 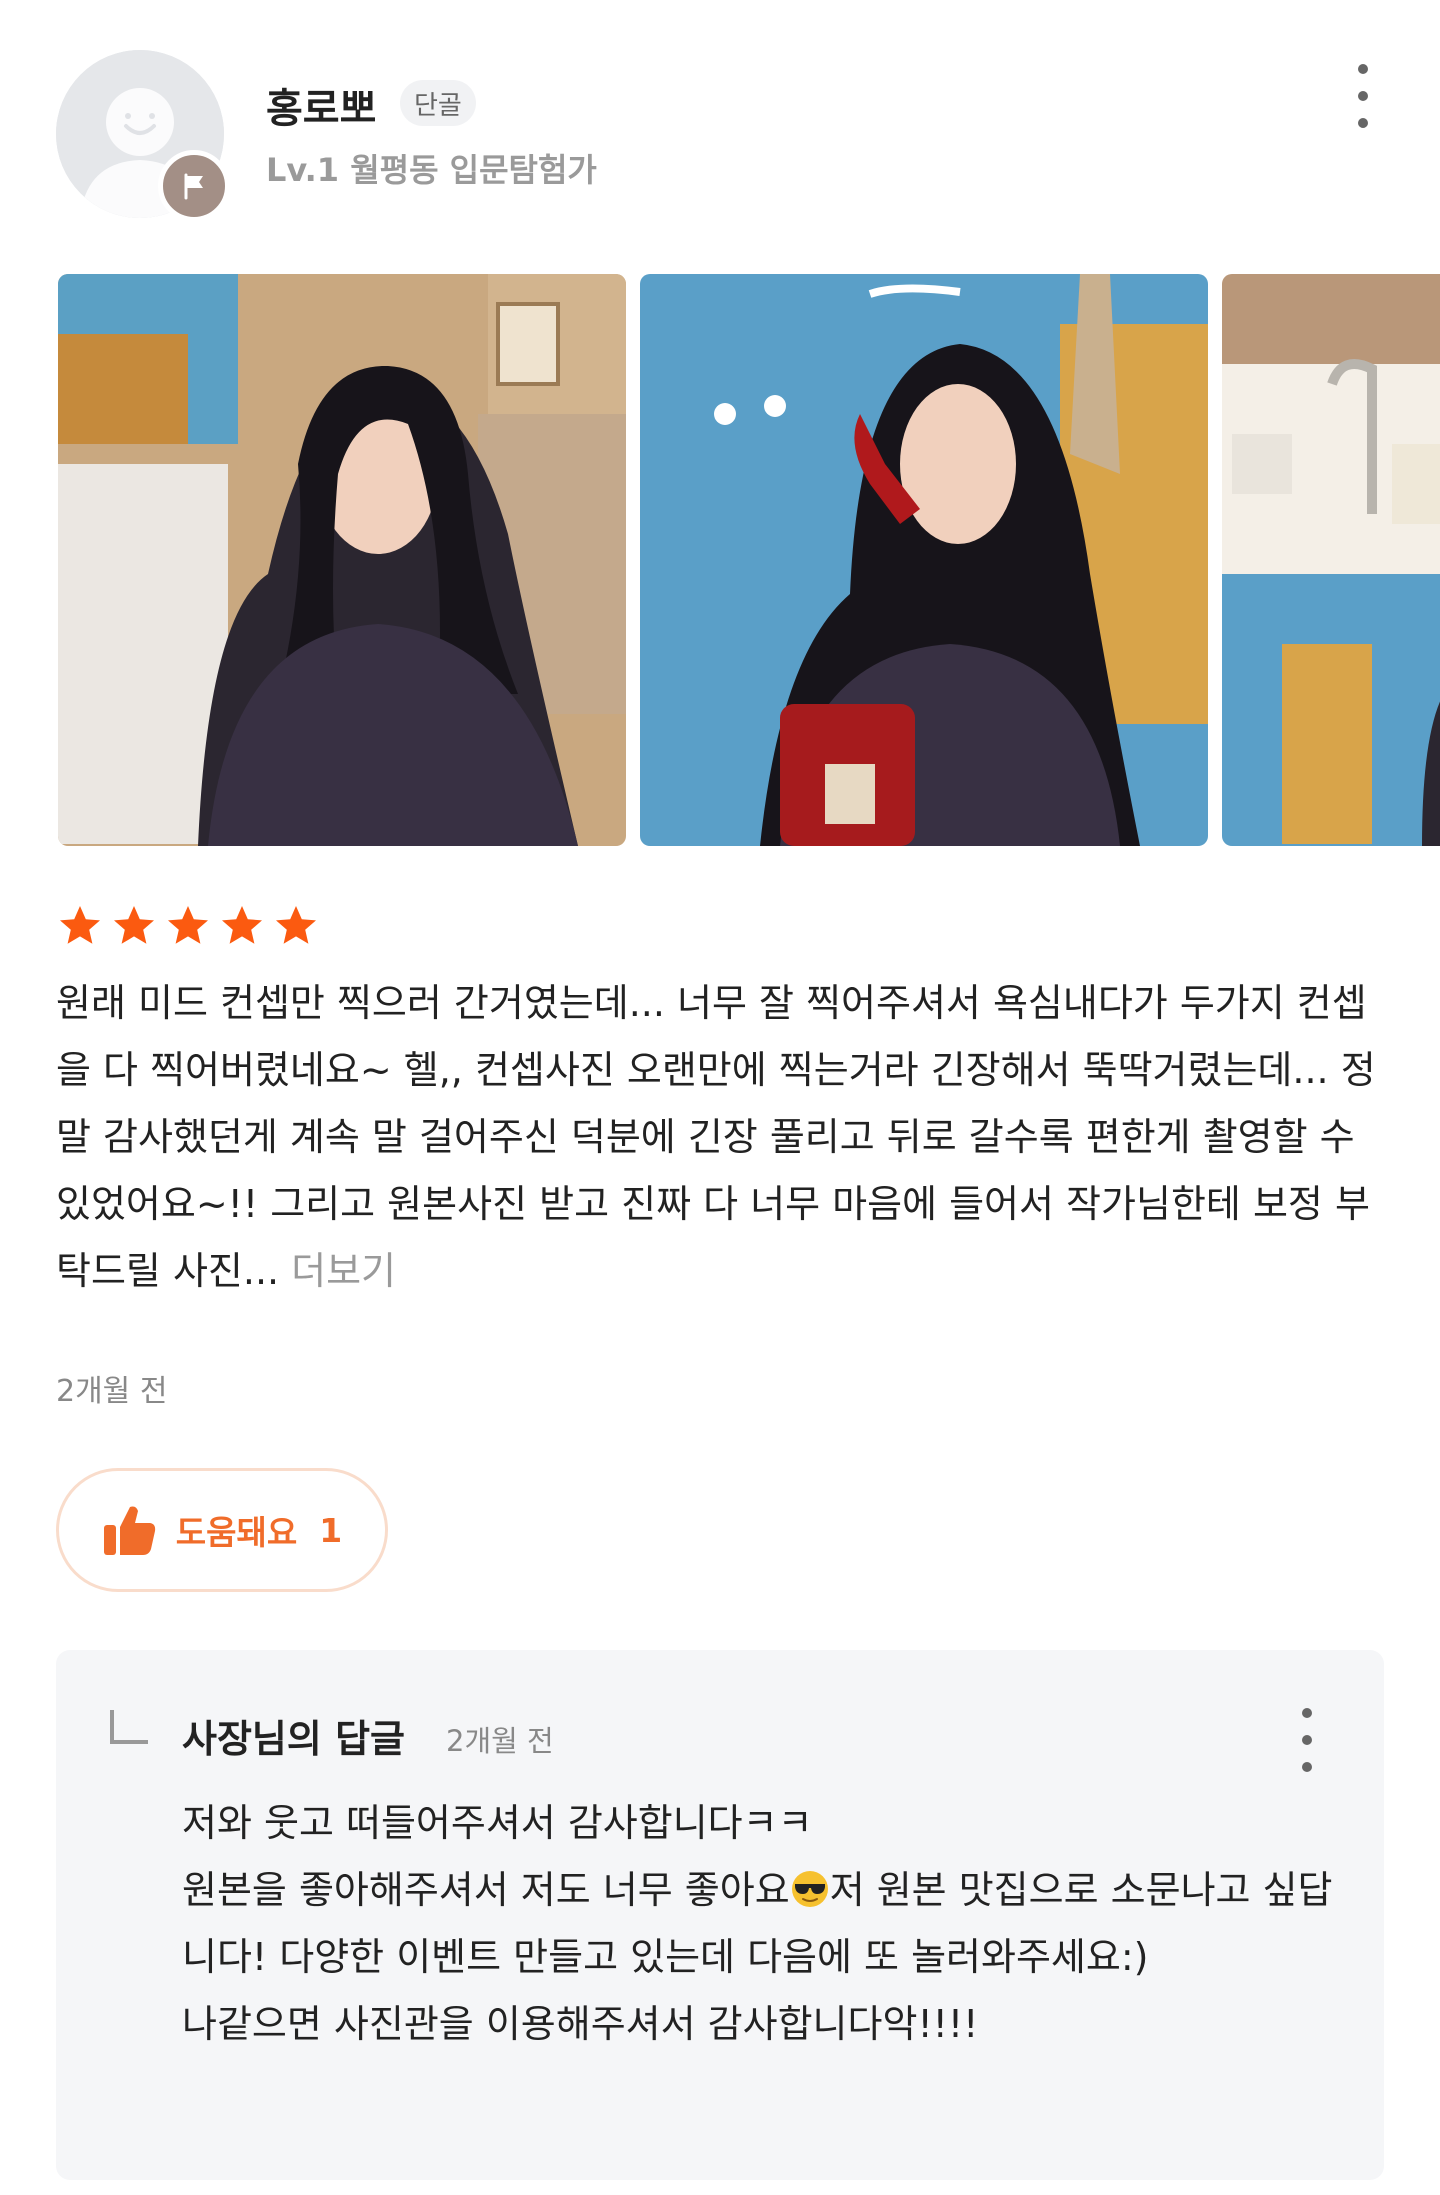 I want to click on reviewer-name: 홍로뽀, so click(x=321, y=105).